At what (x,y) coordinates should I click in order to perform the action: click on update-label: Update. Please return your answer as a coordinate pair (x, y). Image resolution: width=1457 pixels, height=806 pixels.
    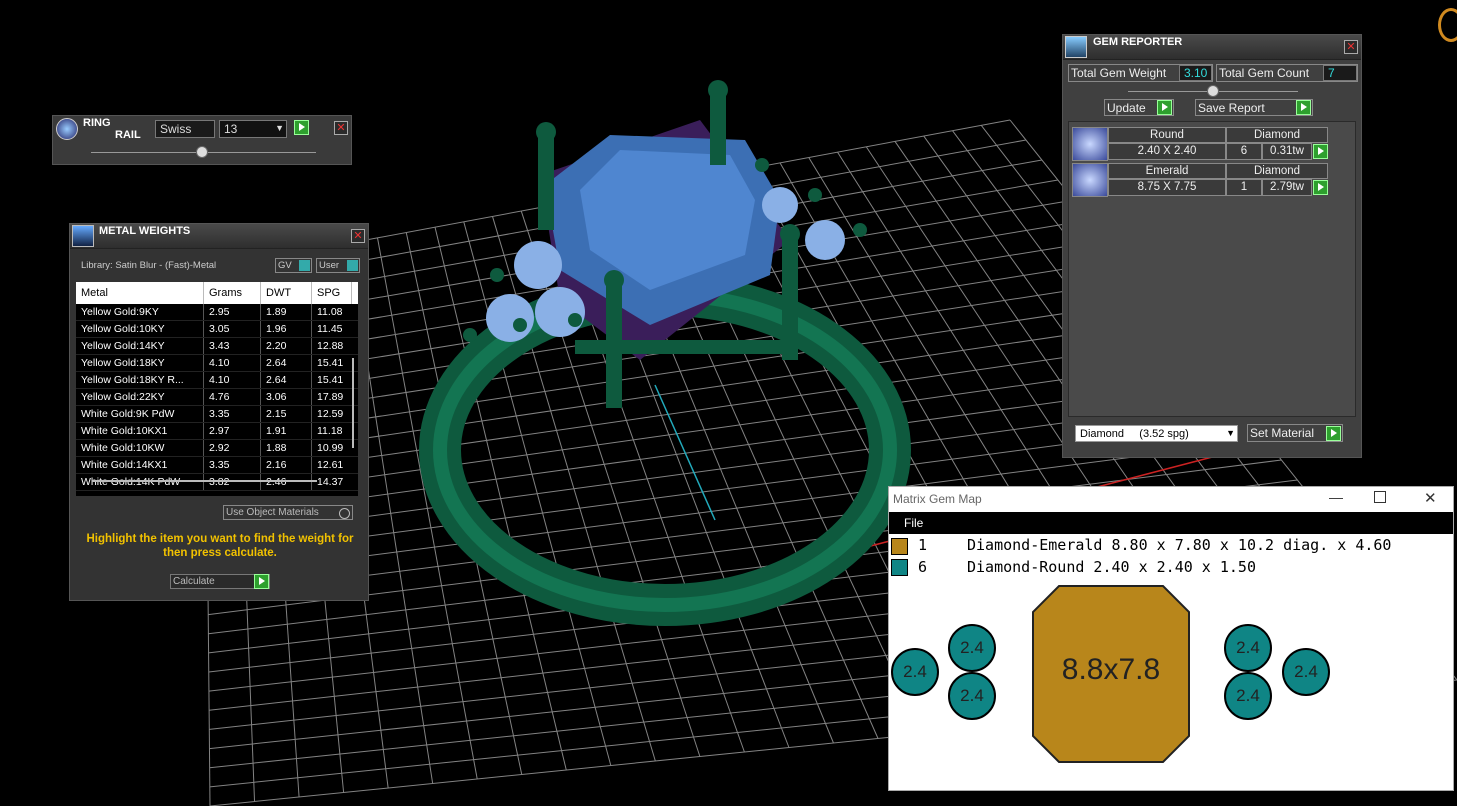
    Looking at the image, I should click on (1126, 108).